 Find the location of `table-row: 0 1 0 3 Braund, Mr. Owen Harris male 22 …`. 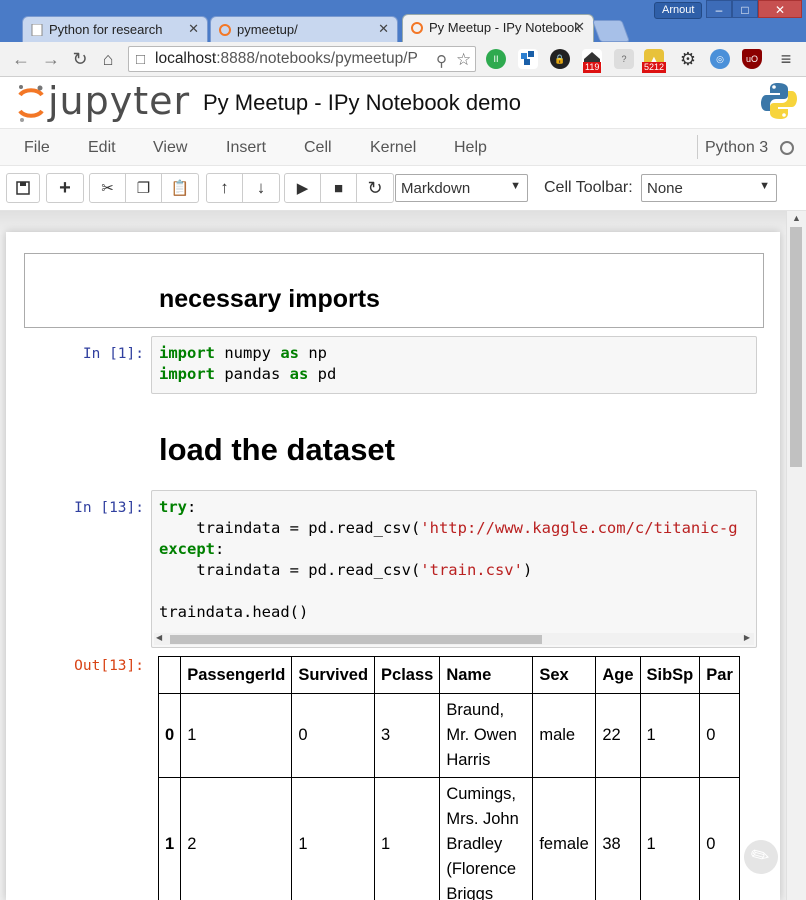

table-row: 0 1 0 3 Braund, Mr. Owen Harris male 22 … is located at coordinates (449, 735).